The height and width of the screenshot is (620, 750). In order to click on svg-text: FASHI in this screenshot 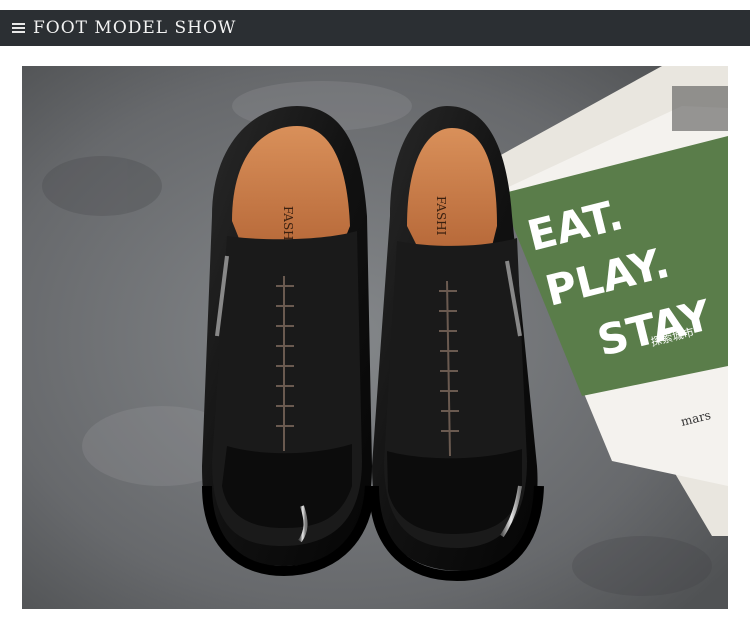, I will do `click(441, 216)`.